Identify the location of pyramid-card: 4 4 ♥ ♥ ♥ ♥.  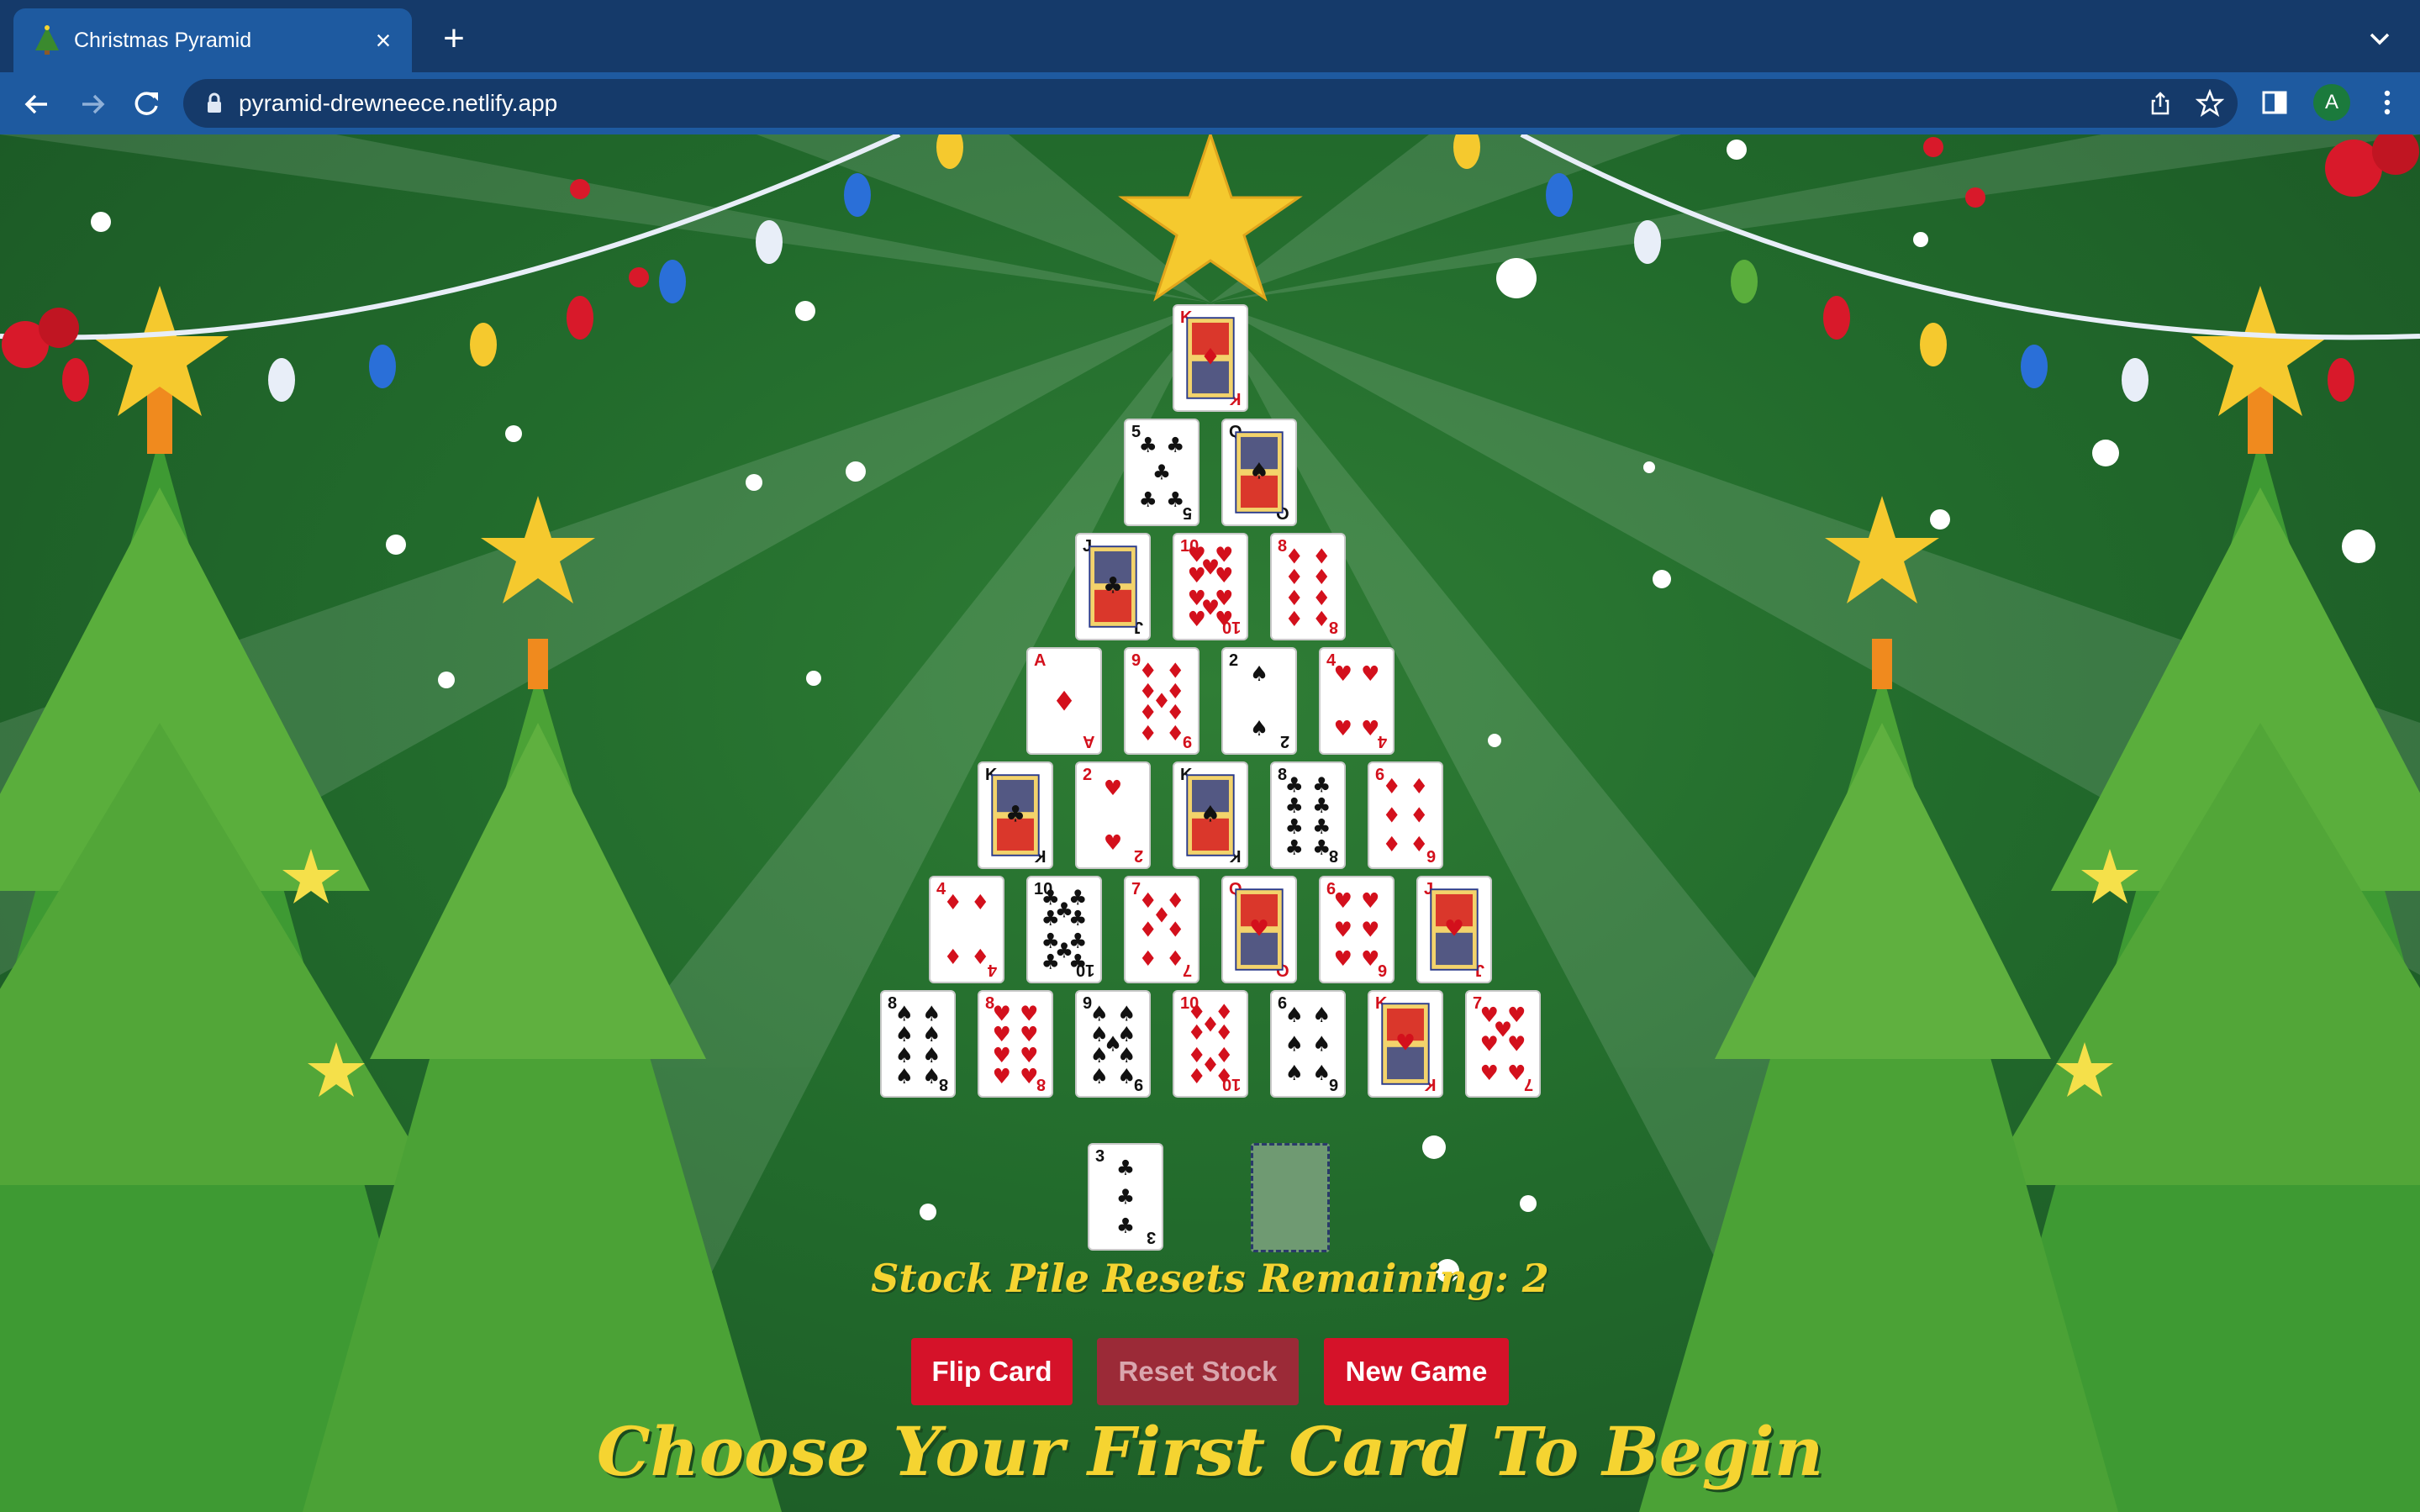
(1357, 701).